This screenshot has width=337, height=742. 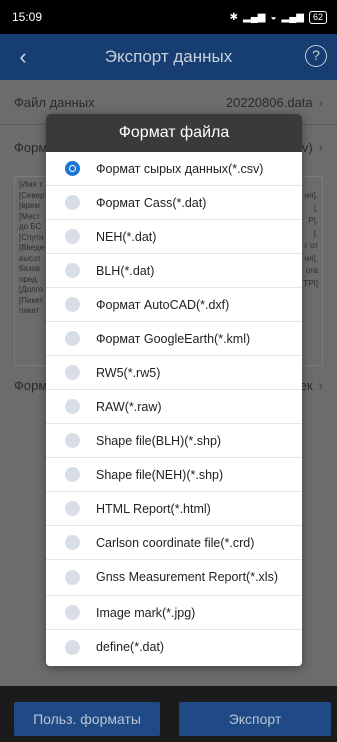 What do you see at coordinates (151, 202) in the screenshot?
I see `format-option-label: Формат Cass(*.dat)` at bounding box center [151, 202].